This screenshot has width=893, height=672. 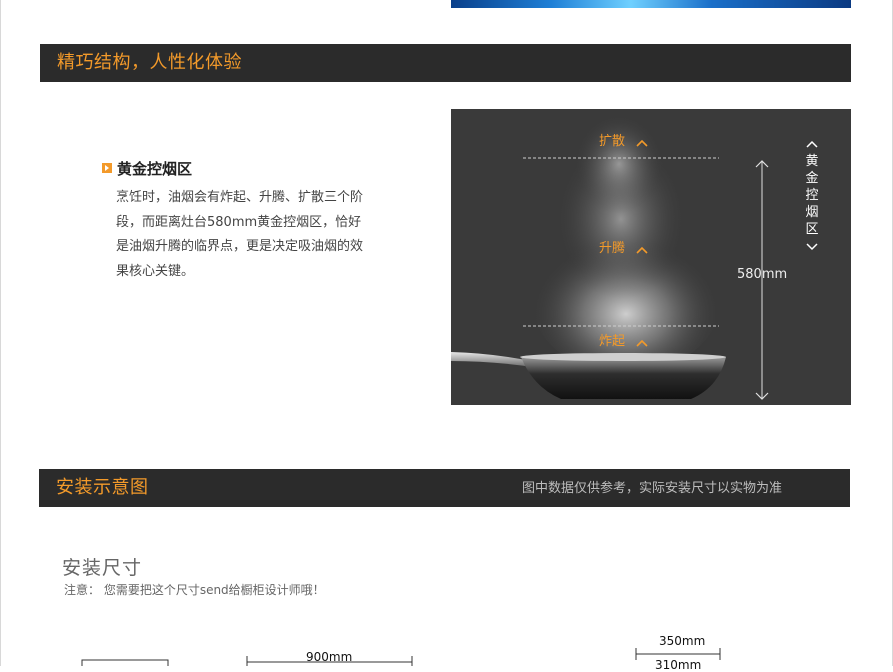 I want to click on dimension-top-label: 350mm, so click(x=682, y=641).